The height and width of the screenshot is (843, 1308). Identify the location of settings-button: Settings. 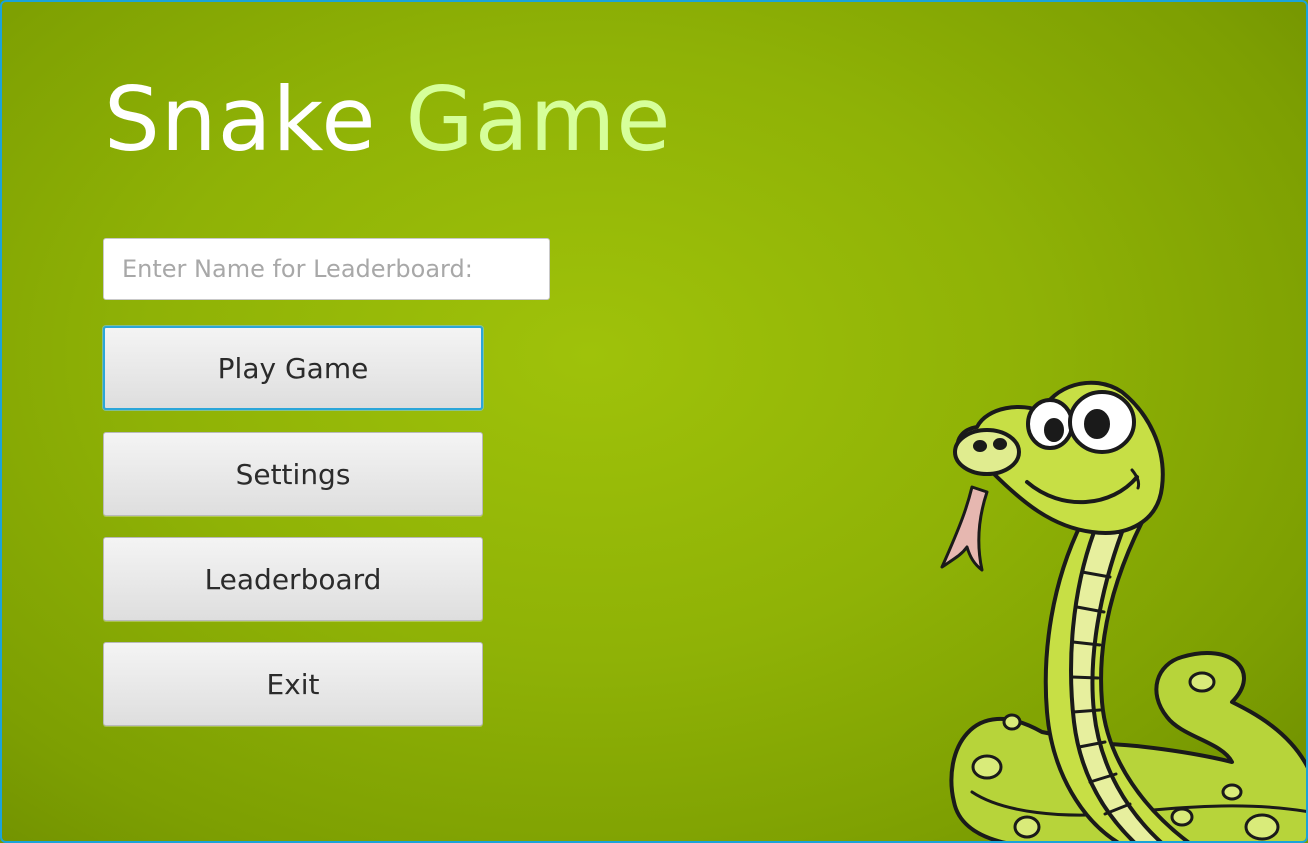
(293, 474).